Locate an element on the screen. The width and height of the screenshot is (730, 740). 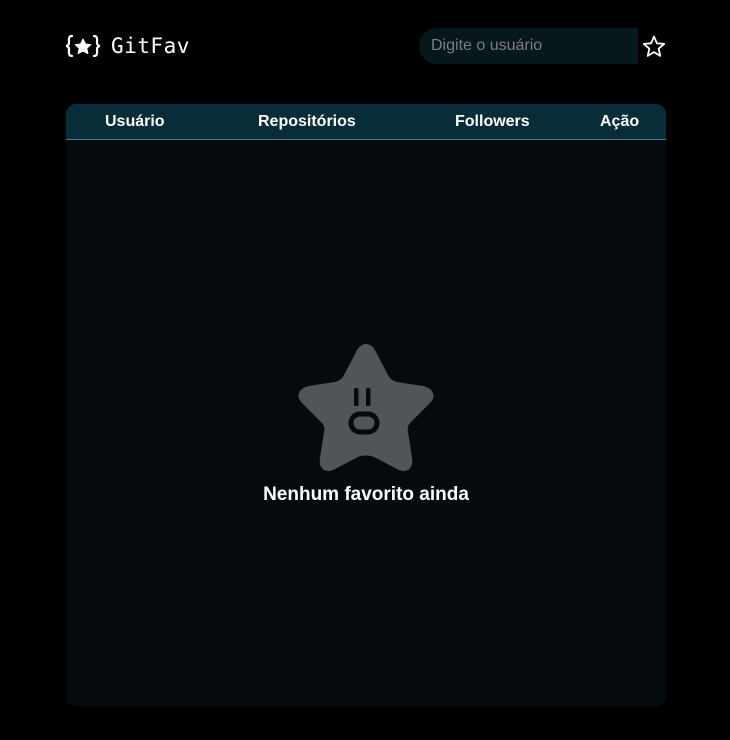
column-header-repositories: Repositórios is located at coordinates (307, 121).